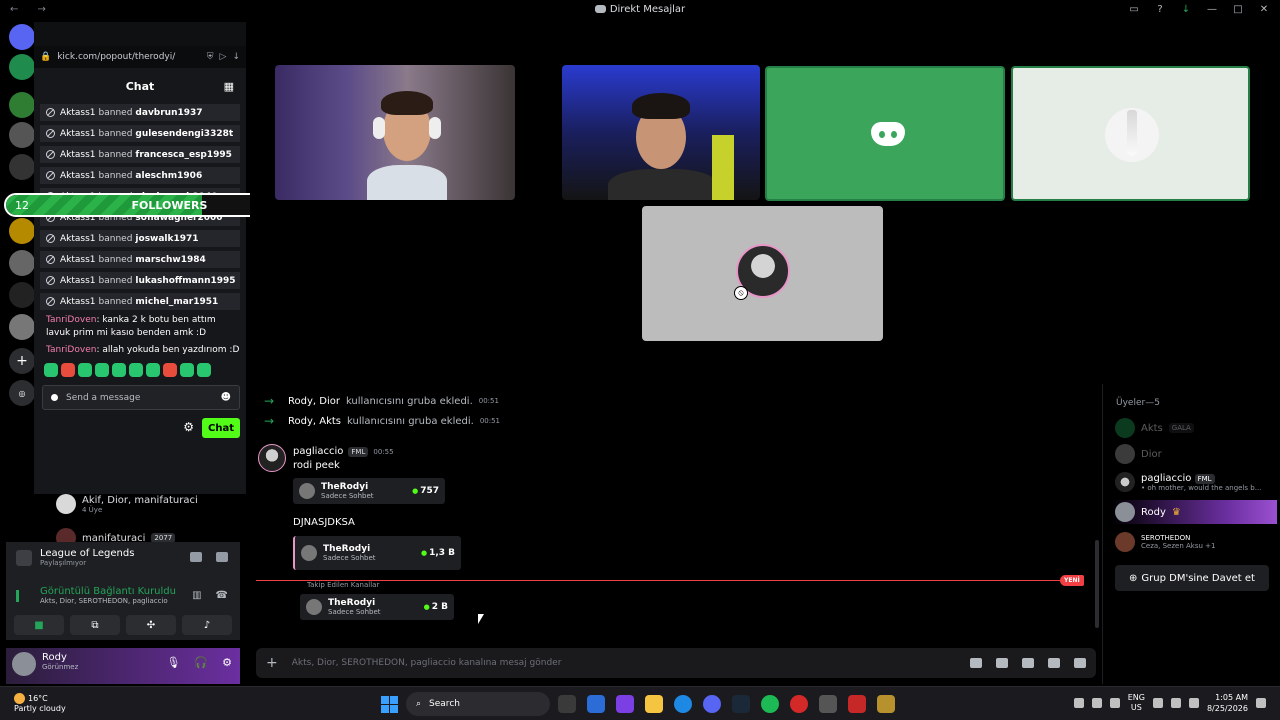 The height and width of the screenshot is (720, 1280). Describe the element at coordinates (1054, 663) in the screenshot. I see `emoji-icon` at that location.